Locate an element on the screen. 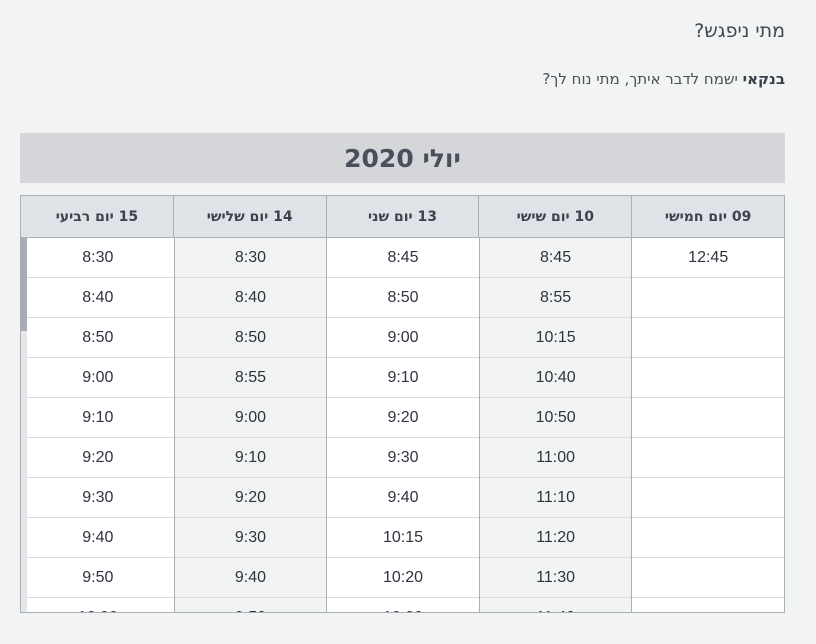  time-slot: 12:45 is located at coordinates (708, 258).